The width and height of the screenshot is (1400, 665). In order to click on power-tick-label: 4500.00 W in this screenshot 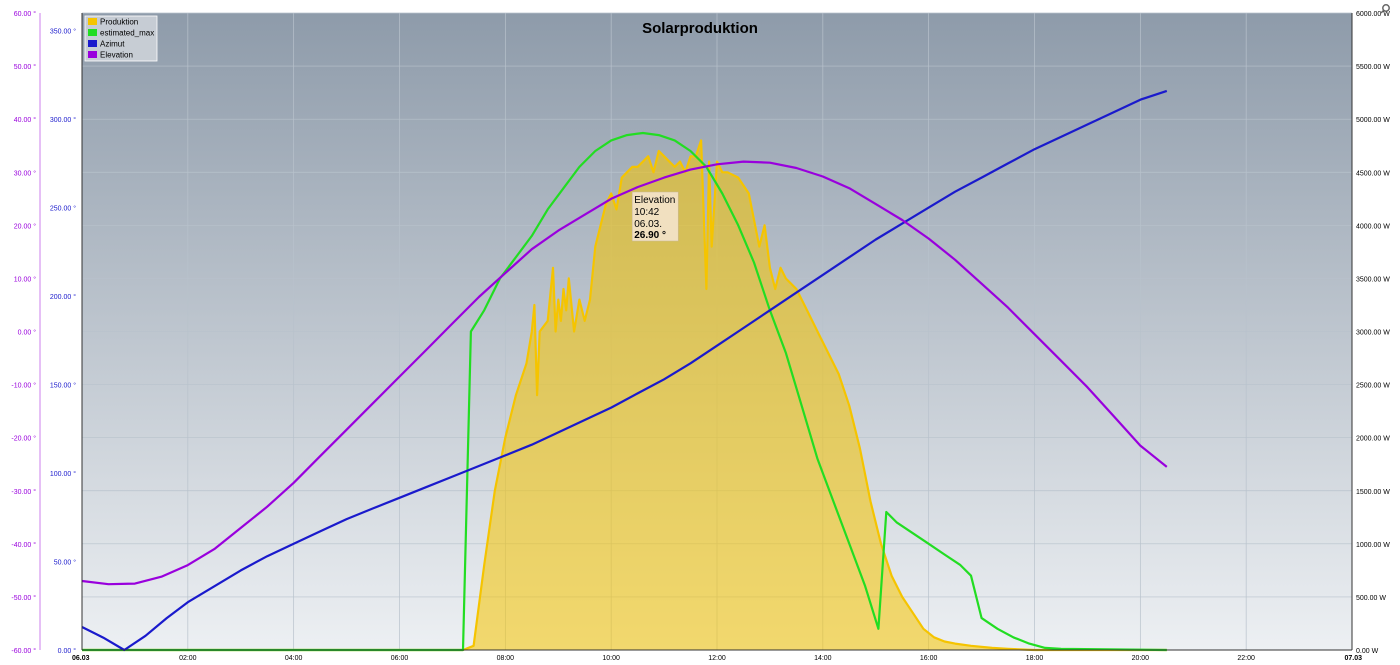, I will do `click(1373, 173)`.